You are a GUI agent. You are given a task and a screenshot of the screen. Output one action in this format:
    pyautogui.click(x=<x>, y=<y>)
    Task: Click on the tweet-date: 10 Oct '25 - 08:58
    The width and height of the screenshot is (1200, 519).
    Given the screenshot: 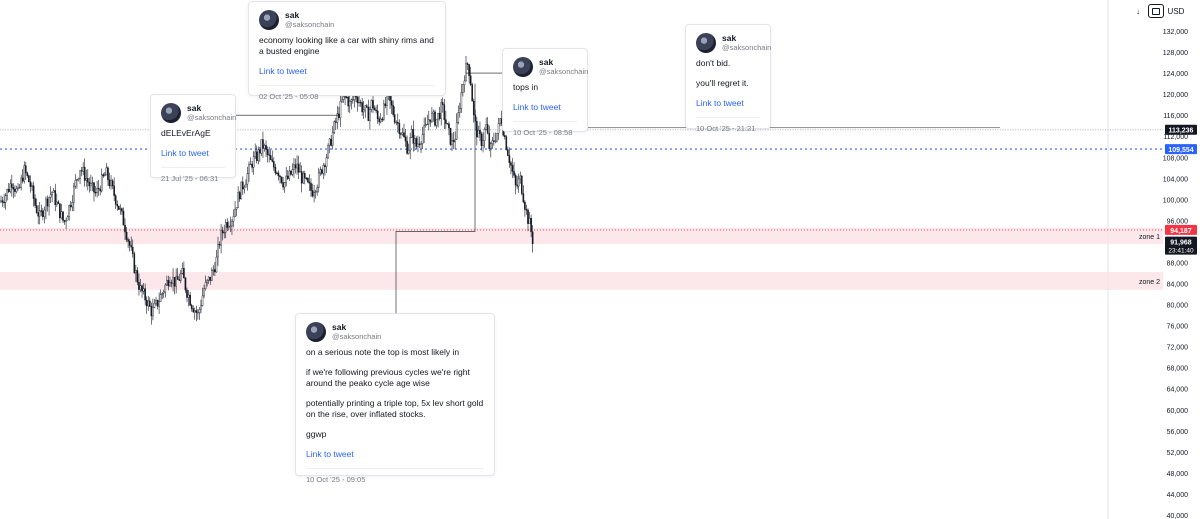 What is the action you would take?
    pyautogui.click(x=545, y=129)
    